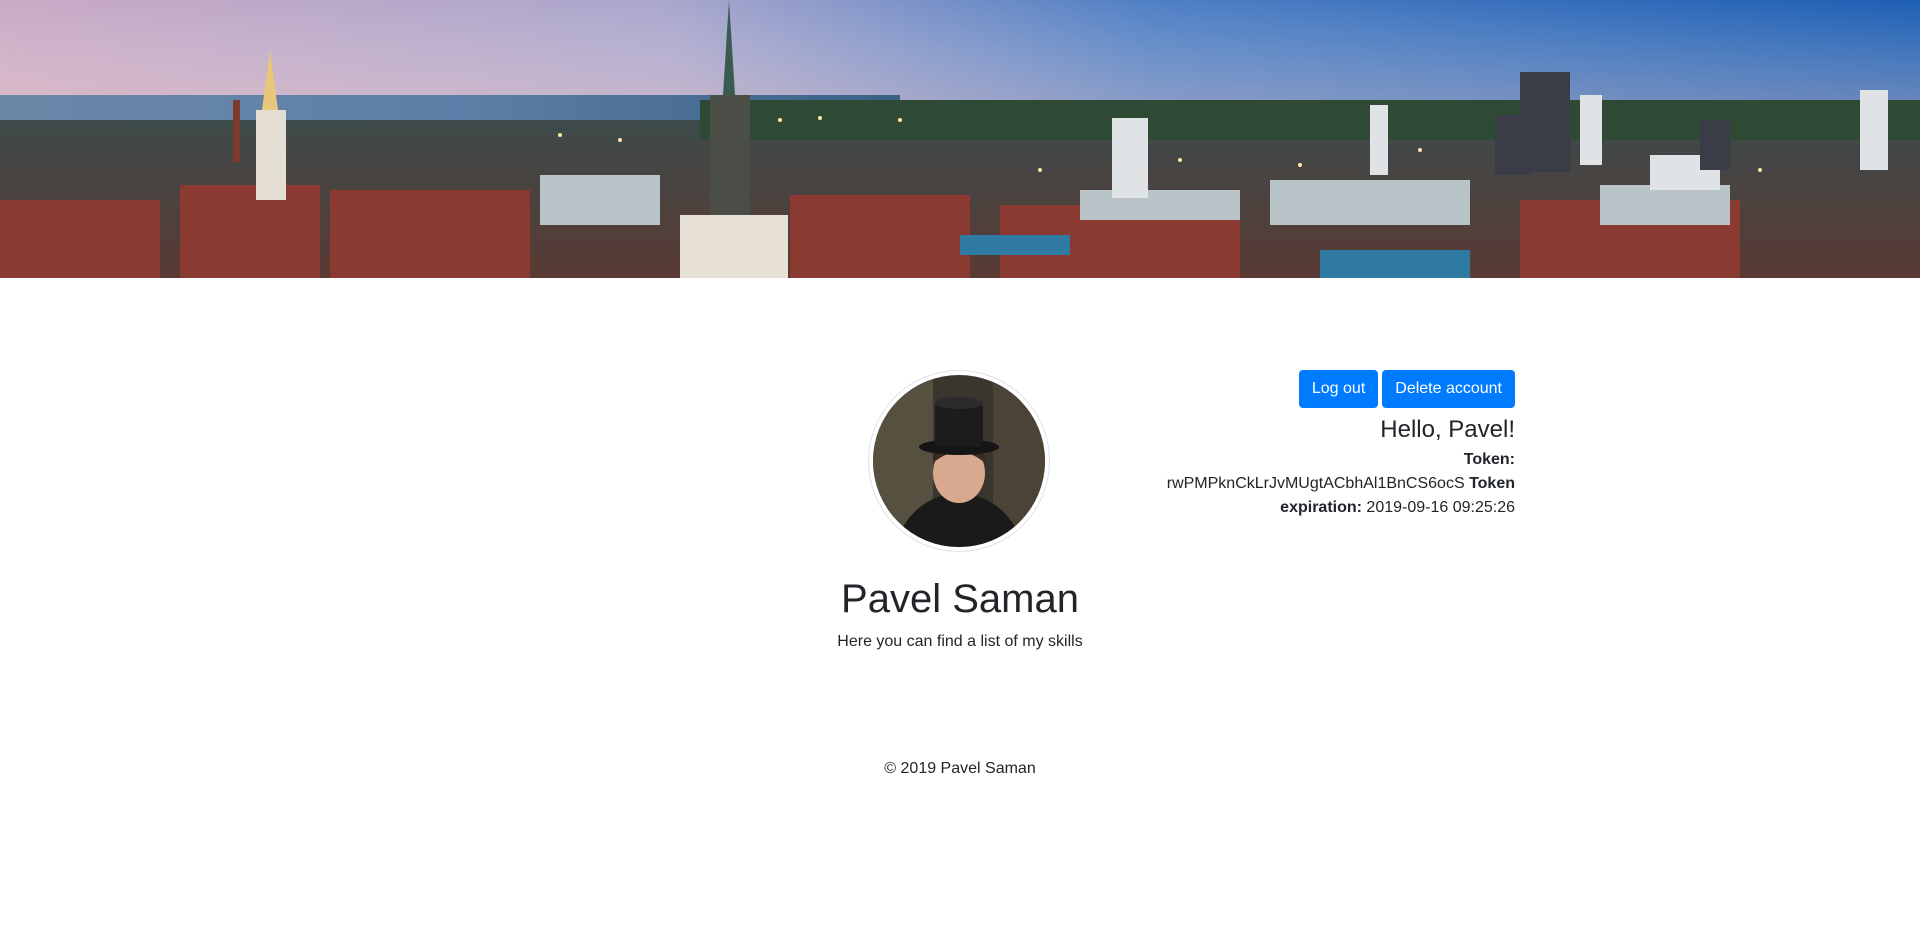  I want to click on token-expiration-label-part2: expiration:, so click(1321, 507).